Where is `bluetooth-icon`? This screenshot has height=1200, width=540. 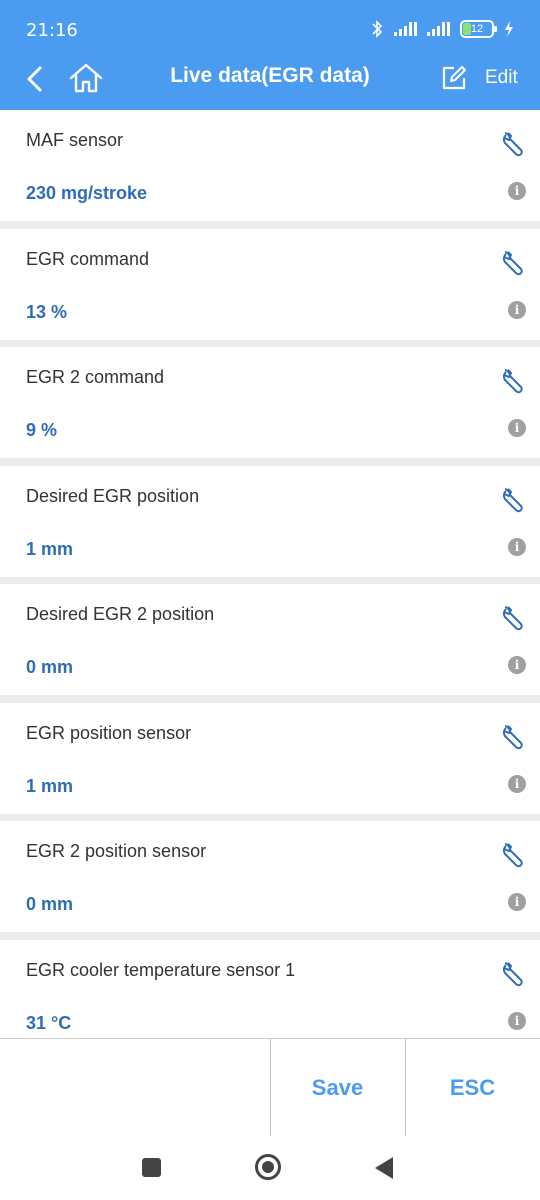 bluetooth-icon is located at coordinates (377, 29).